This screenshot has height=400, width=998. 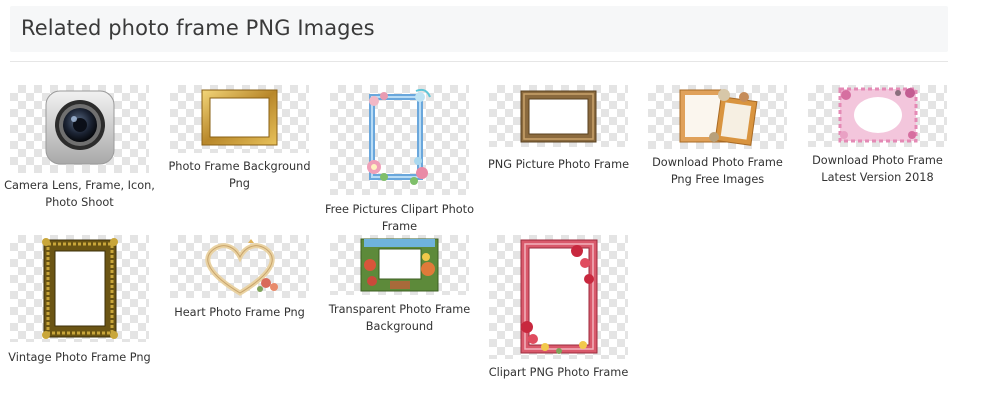 I want to click on heart-frame-image, so click(x=239, y=266).